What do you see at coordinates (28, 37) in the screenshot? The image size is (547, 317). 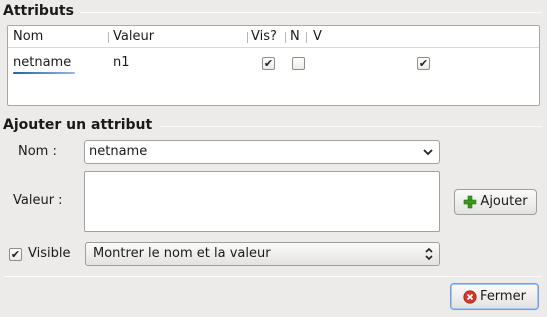 I see `column-header-name: Nom` at bounding box center [28, 37].